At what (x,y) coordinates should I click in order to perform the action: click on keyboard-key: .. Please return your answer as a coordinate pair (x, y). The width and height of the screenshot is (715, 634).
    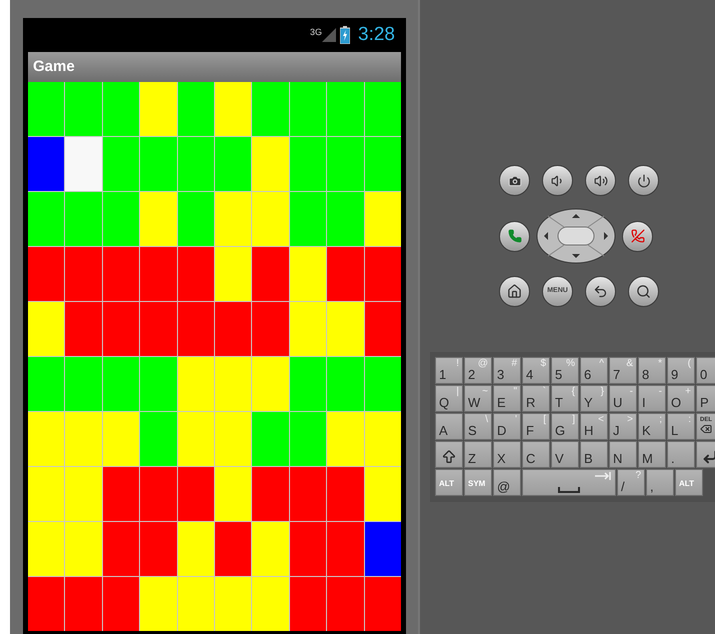
    Looking at the image, I should click on (681, 454).